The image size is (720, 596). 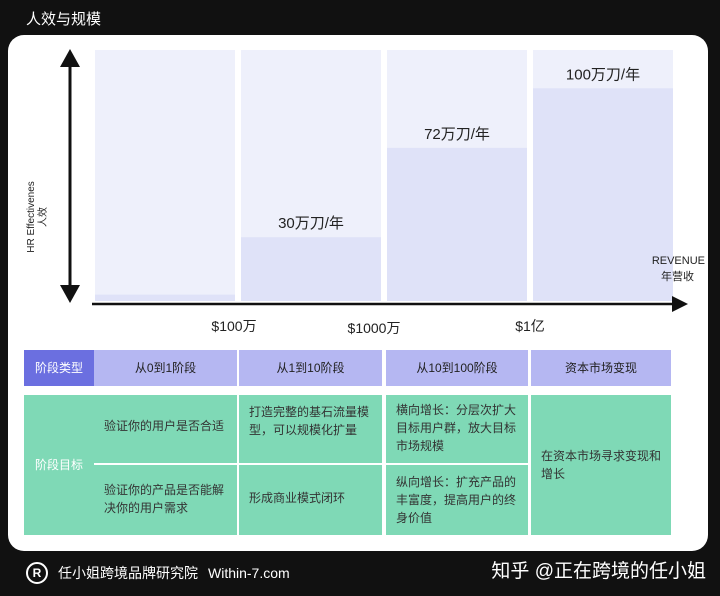 What do you see at coordinates (42, 217) in the screenshot?
I see `y-axis-label-cn: 人效` at bounding box center [42, 217].